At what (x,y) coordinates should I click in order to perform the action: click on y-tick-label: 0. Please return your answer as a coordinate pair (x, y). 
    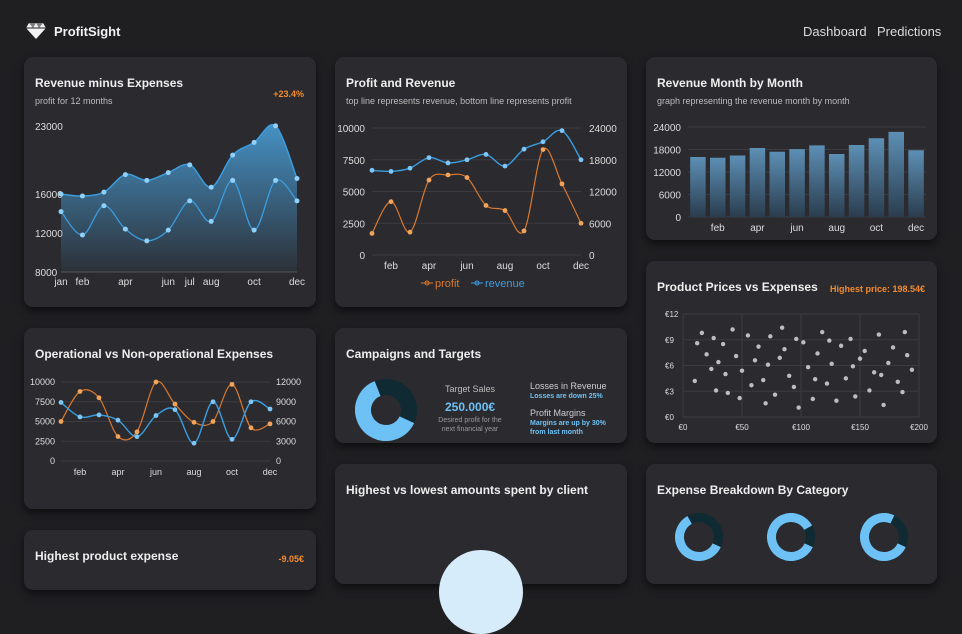
    Looking at the image, I should click on (678, 218).